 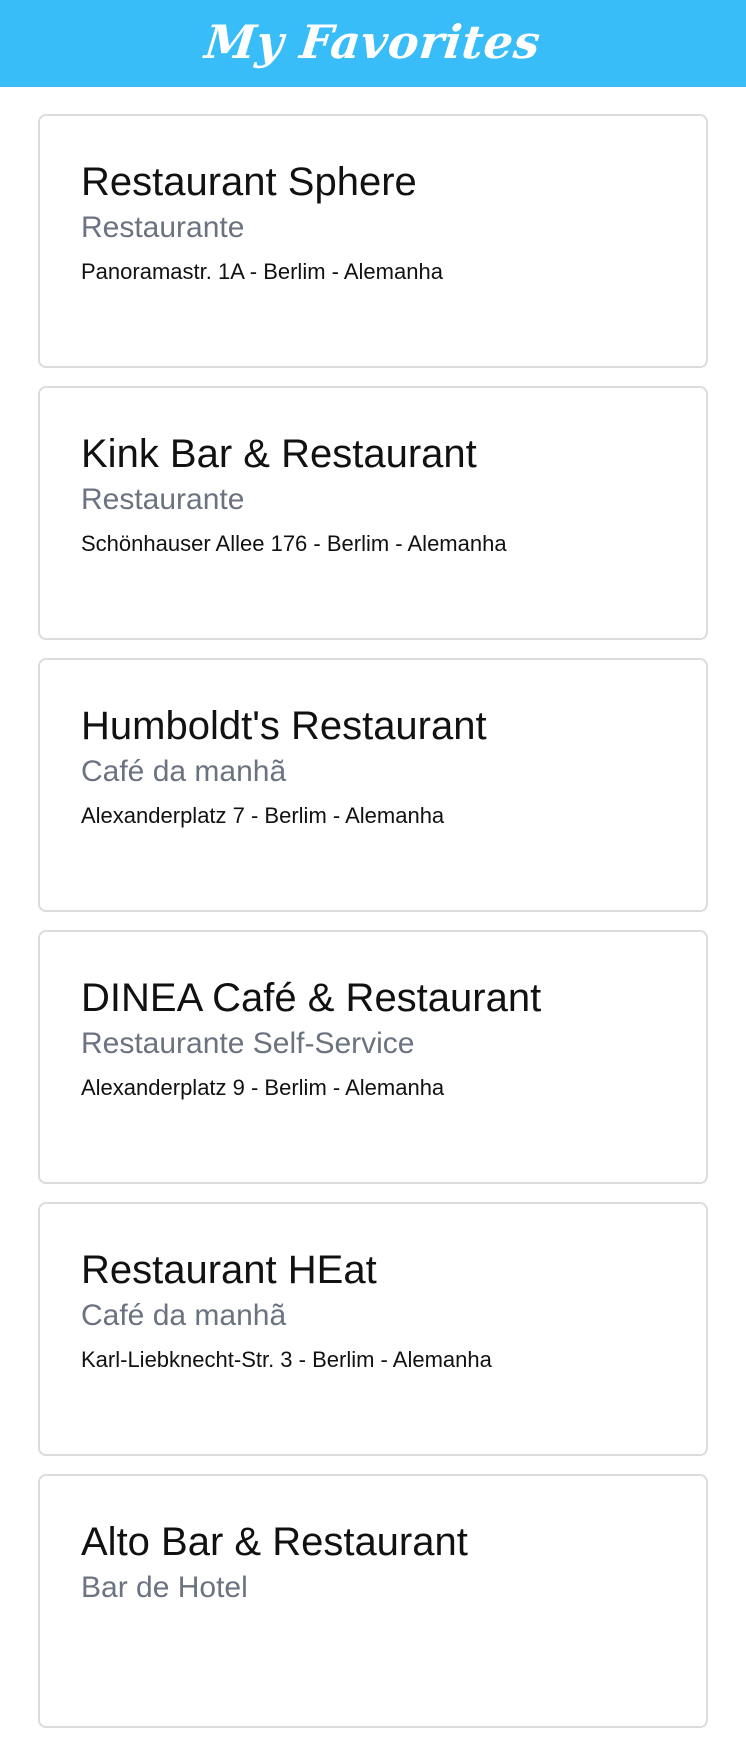 What do you see at coordinates (373, 1601) in the screenshot?
I see `favorite-card: Alto Bar & Restaurant Bar de Hotel` at bounding box center [373, 1601].